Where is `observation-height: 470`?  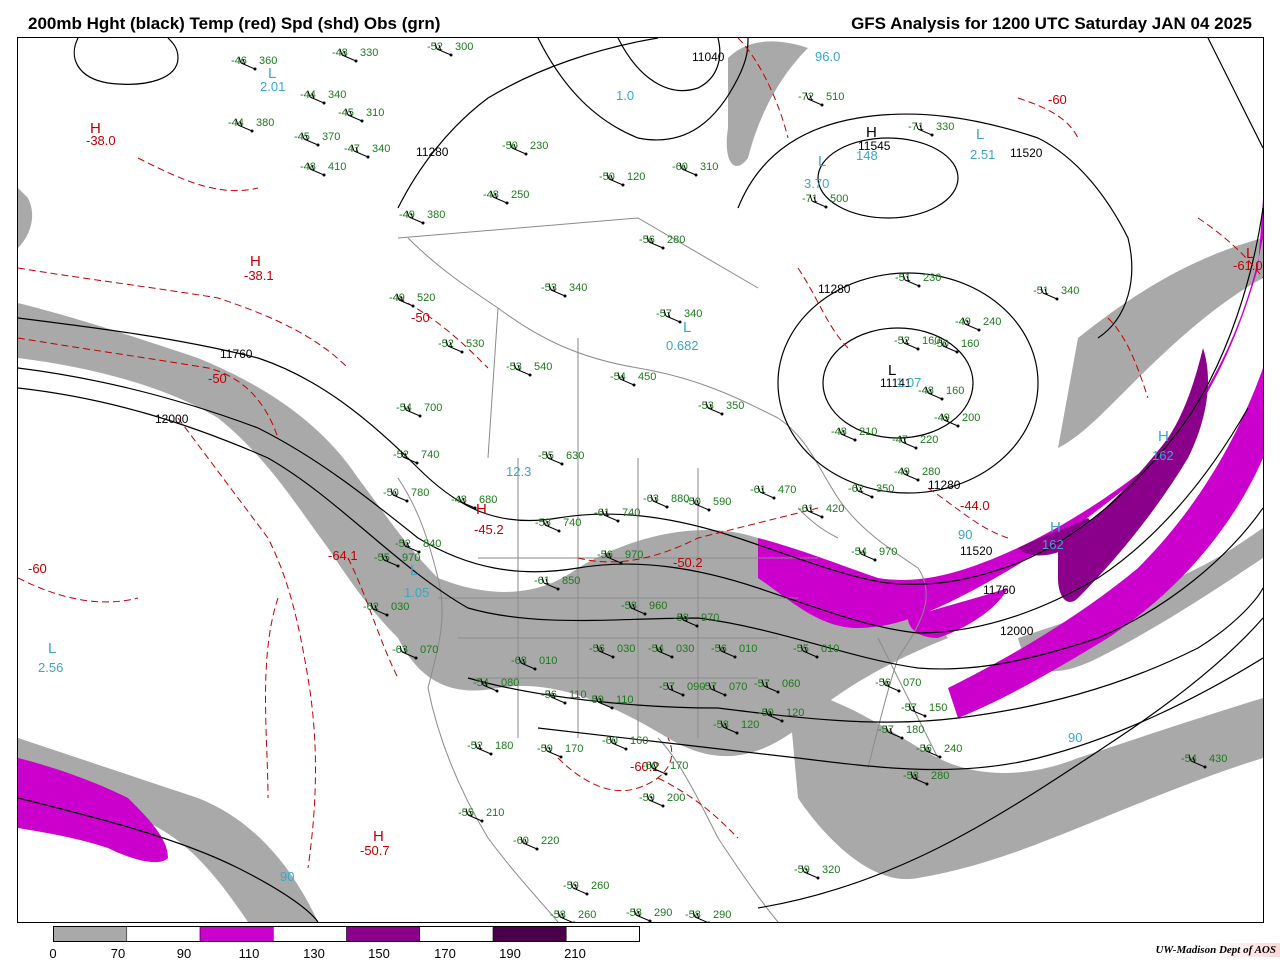 observation-height: 470 is located at coordinates (787, 490).